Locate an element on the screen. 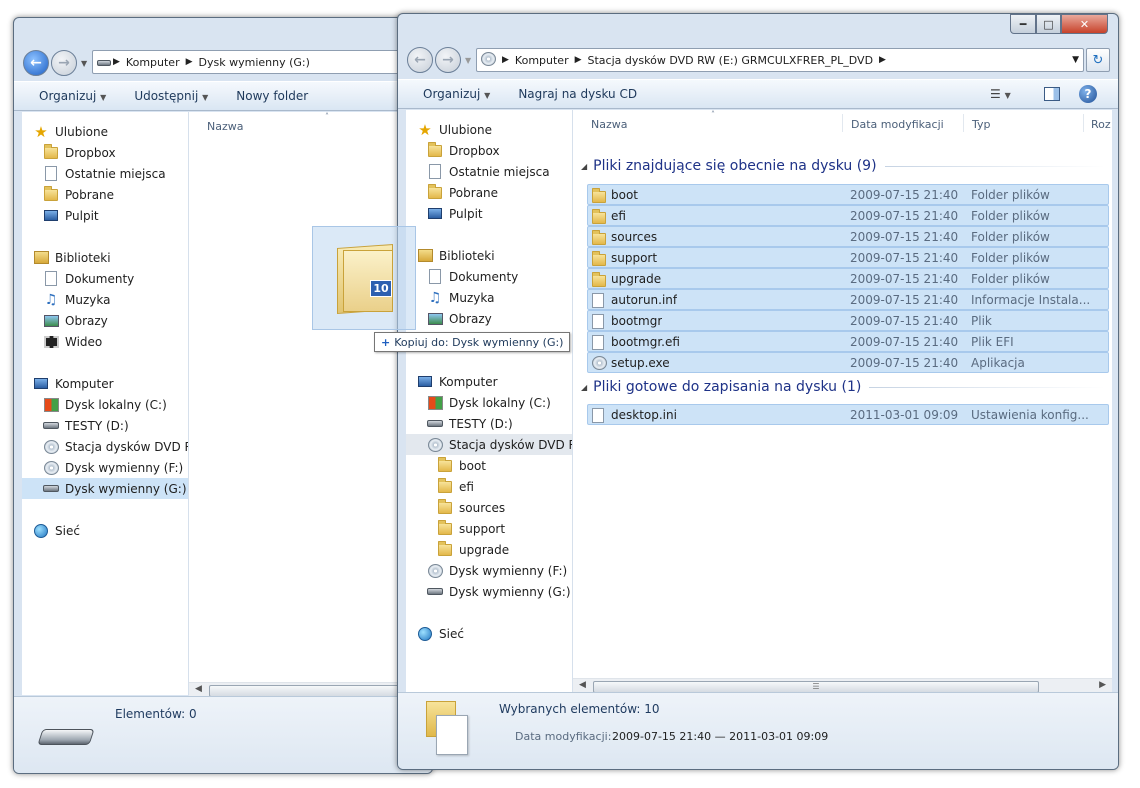 This screenshot has height=788, width=1140. file-row: boot 2009-07-15 21:40 Folder plików is located at coordinates (848, 194).